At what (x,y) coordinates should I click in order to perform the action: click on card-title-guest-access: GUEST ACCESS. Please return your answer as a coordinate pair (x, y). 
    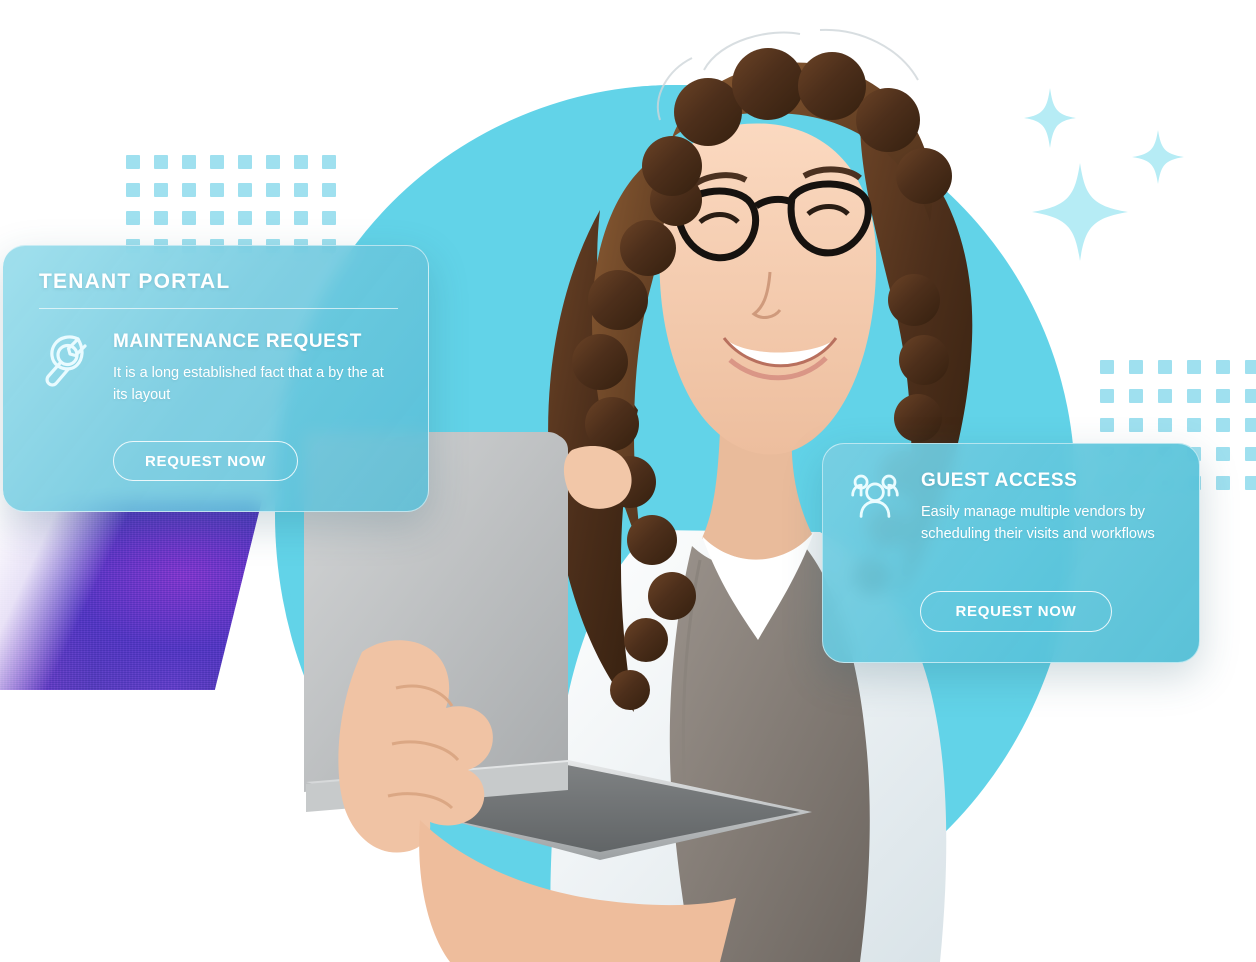
    Looking at the image, I should click on (999, 480).